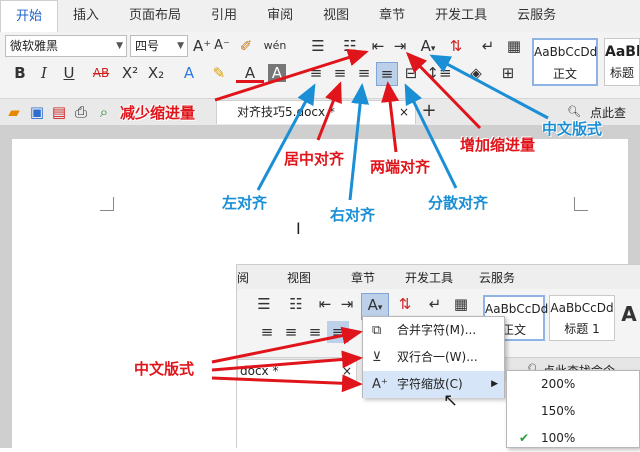 This screenshot has width=640, height=452. What do you see at coordinates (287, 383) in the screenshot?
I see `arrow-scale` at bounding box center [287, 383].